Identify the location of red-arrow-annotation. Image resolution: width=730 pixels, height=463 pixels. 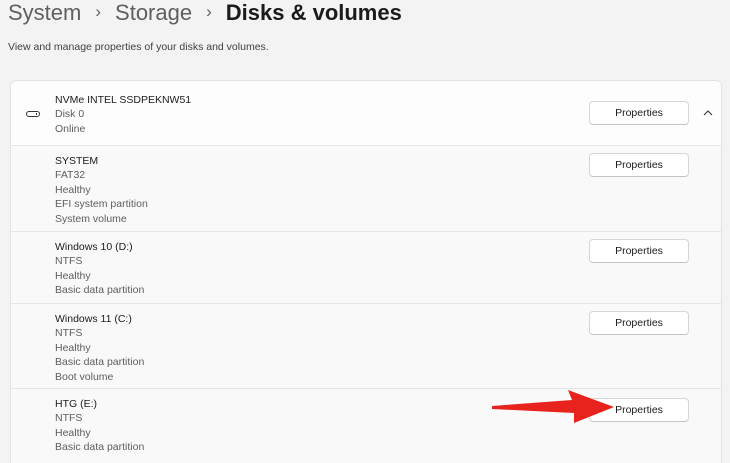
(553, 406).